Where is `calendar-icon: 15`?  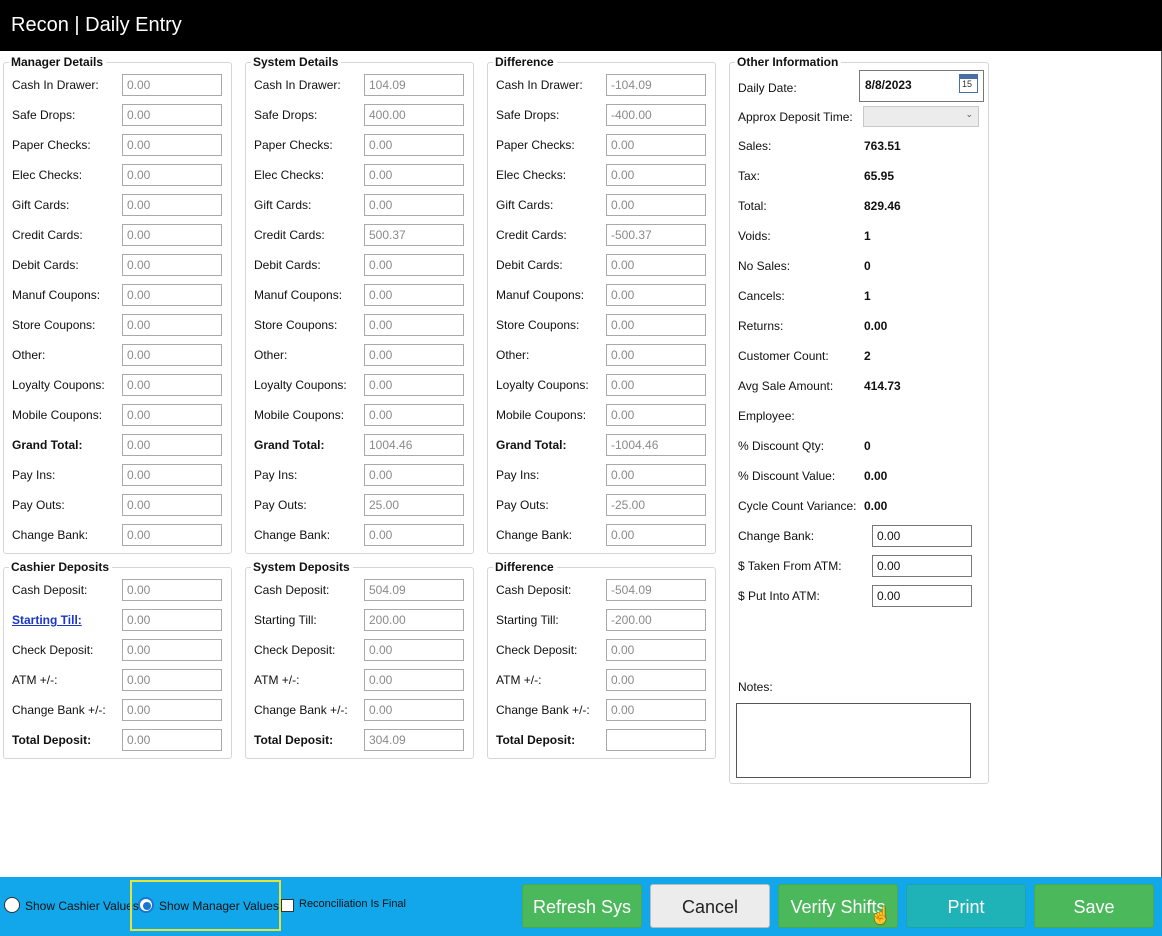 calendar-icon: 15 is located at coordinates (968, 83).